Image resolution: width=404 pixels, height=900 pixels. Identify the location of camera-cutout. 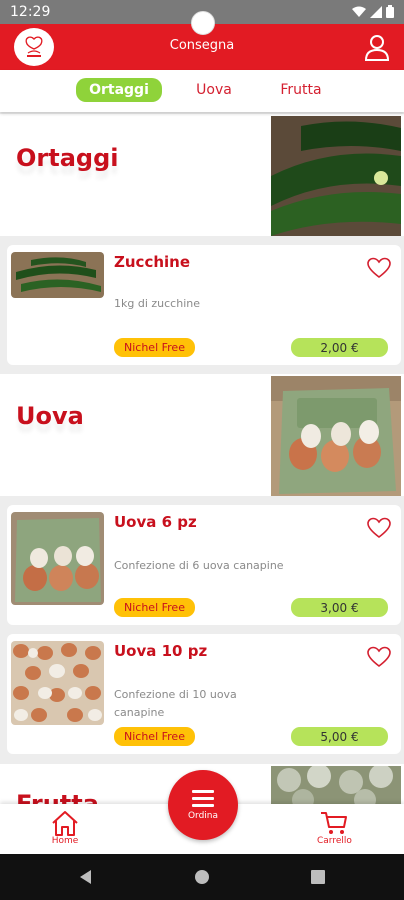
(203, 23).